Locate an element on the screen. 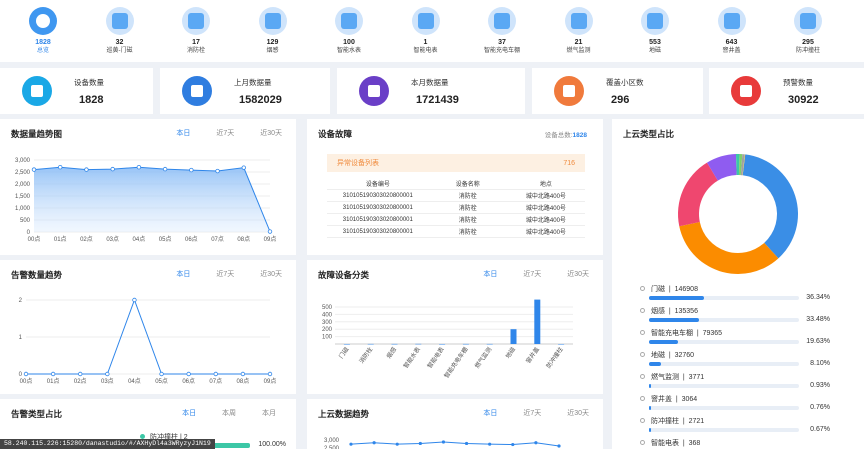 This screenshot has width=864, height=449. category-8: 553 地磁 is located at coordinates (655, 31).